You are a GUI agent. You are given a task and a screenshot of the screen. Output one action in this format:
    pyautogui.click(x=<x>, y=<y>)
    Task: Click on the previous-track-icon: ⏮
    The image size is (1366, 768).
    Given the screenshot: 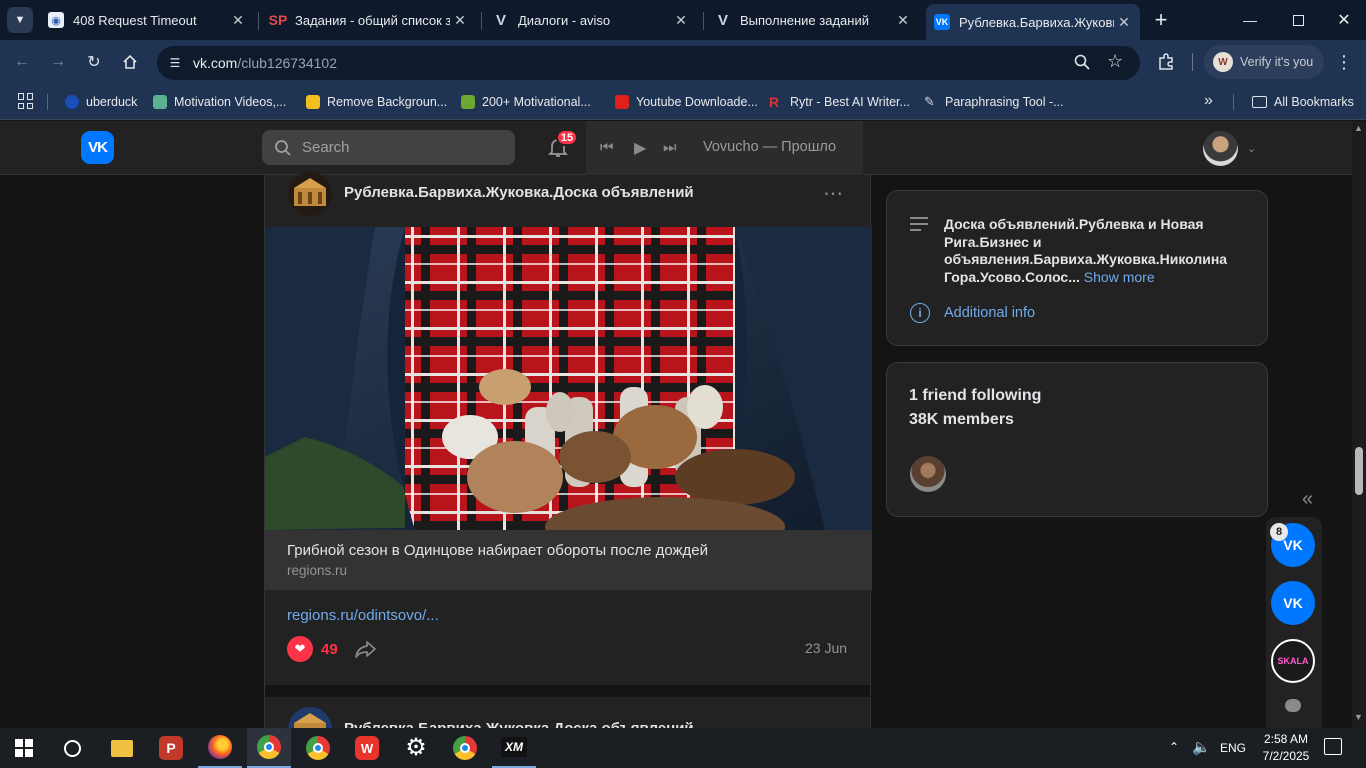 What is the action you would take?
    pyautogui.click(x=607, y=147)
    